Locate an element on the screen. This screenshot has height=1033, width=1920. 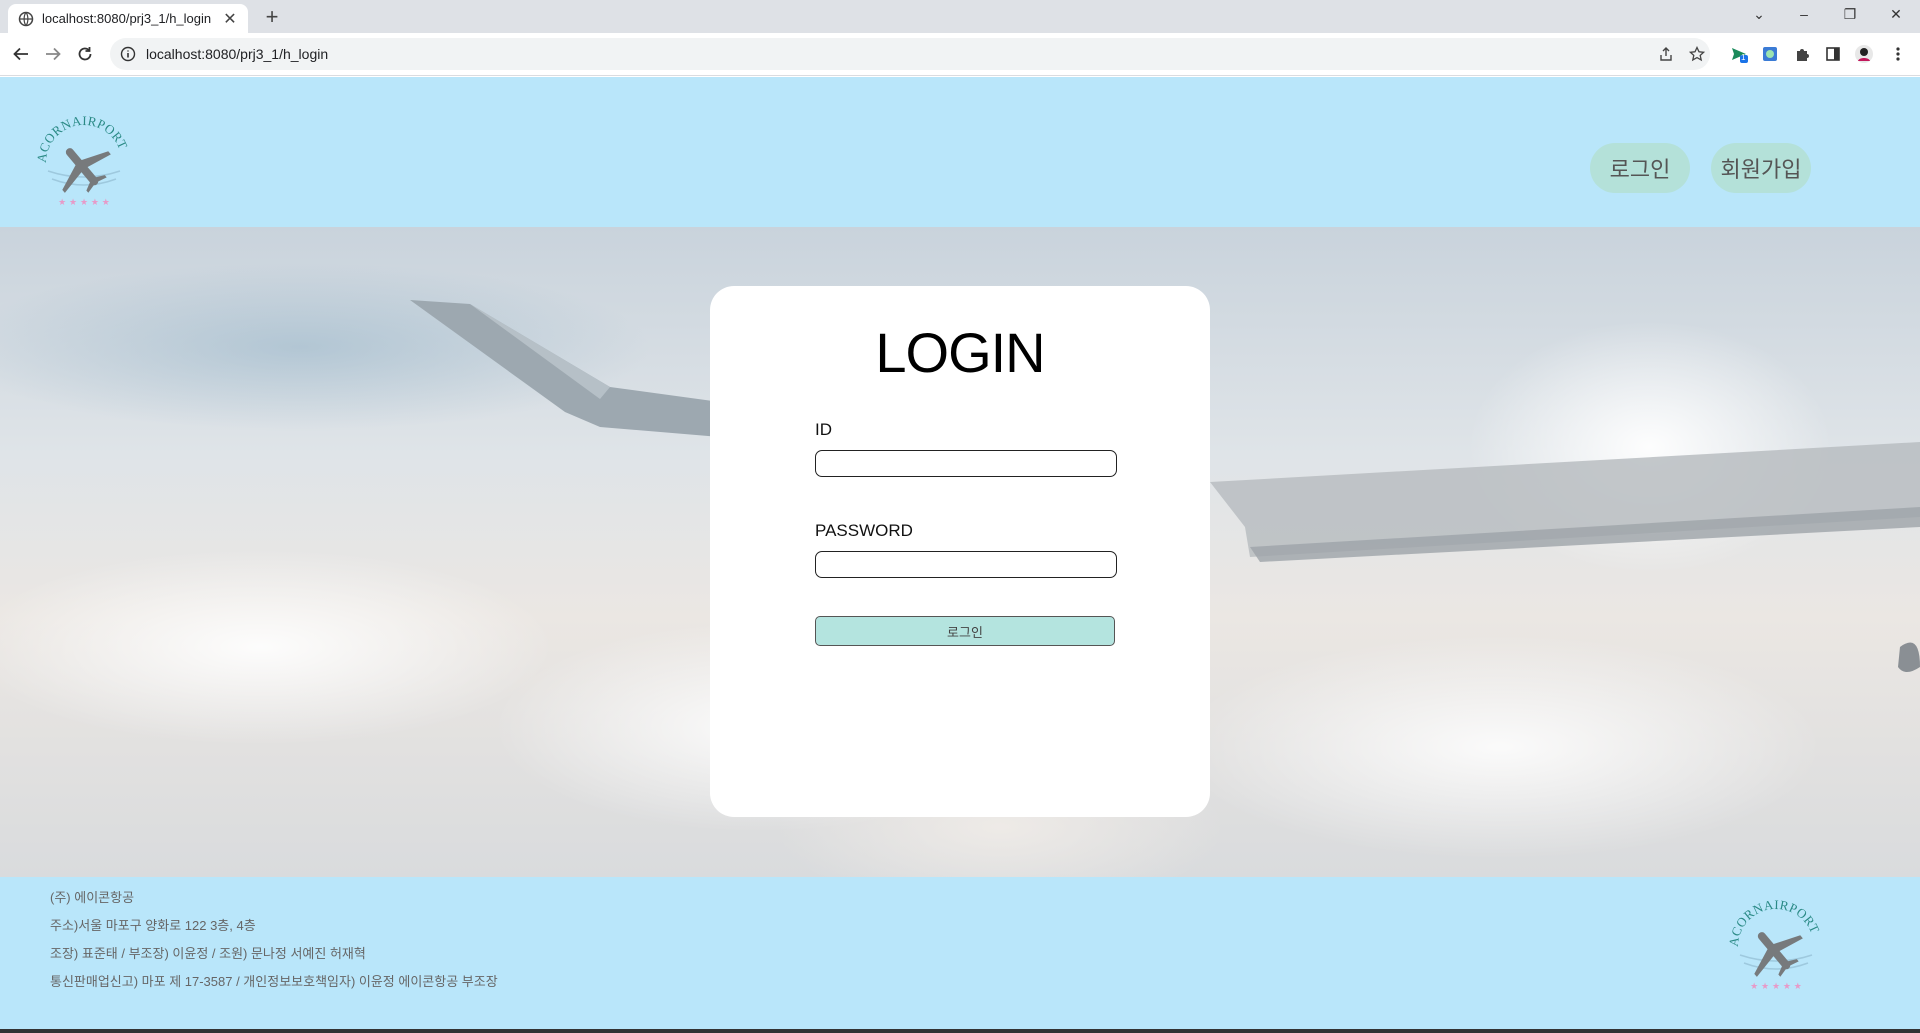
footer-team: 조장) 표준태 / 부조장) 이윤정 / 조원) 문나정 서예진 허재혁 is located at coordinates (208, 953).